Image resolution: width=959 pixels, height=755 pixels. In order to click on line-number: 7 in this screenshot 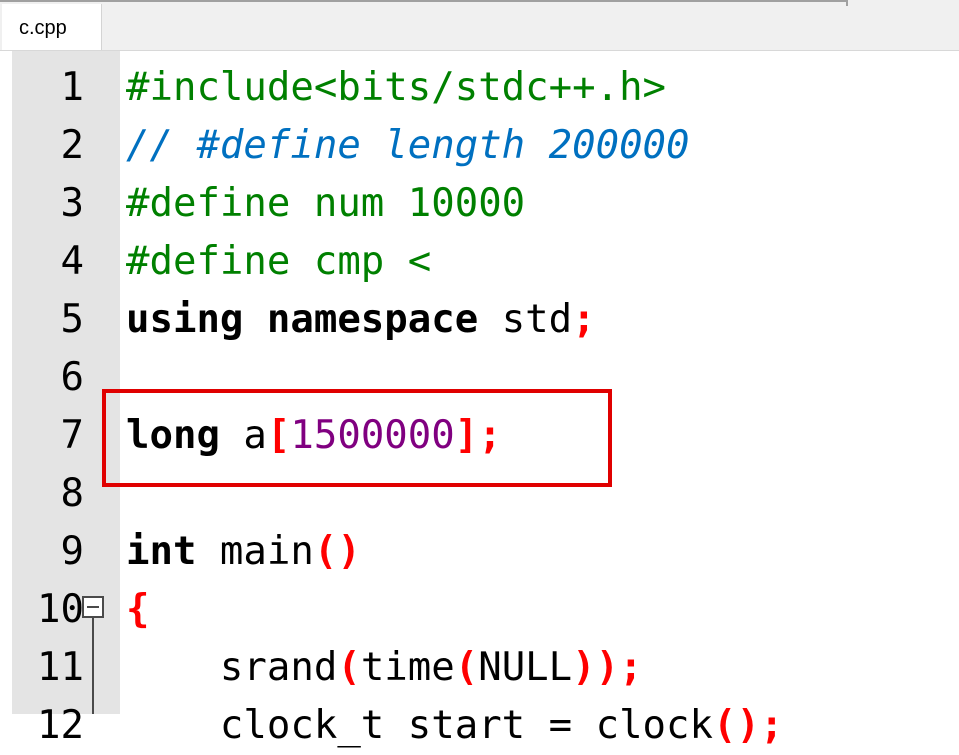, I will do `click(72, 435)`.